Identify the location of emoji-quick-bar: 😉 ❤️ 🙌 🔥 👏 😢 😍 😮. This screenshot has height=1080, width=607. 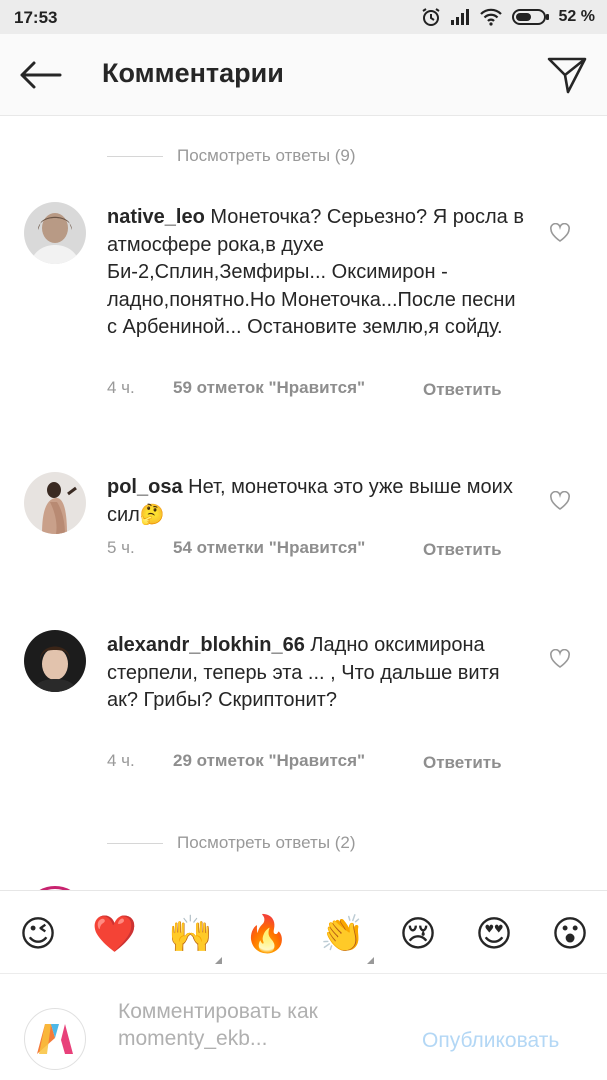
(303, 932).